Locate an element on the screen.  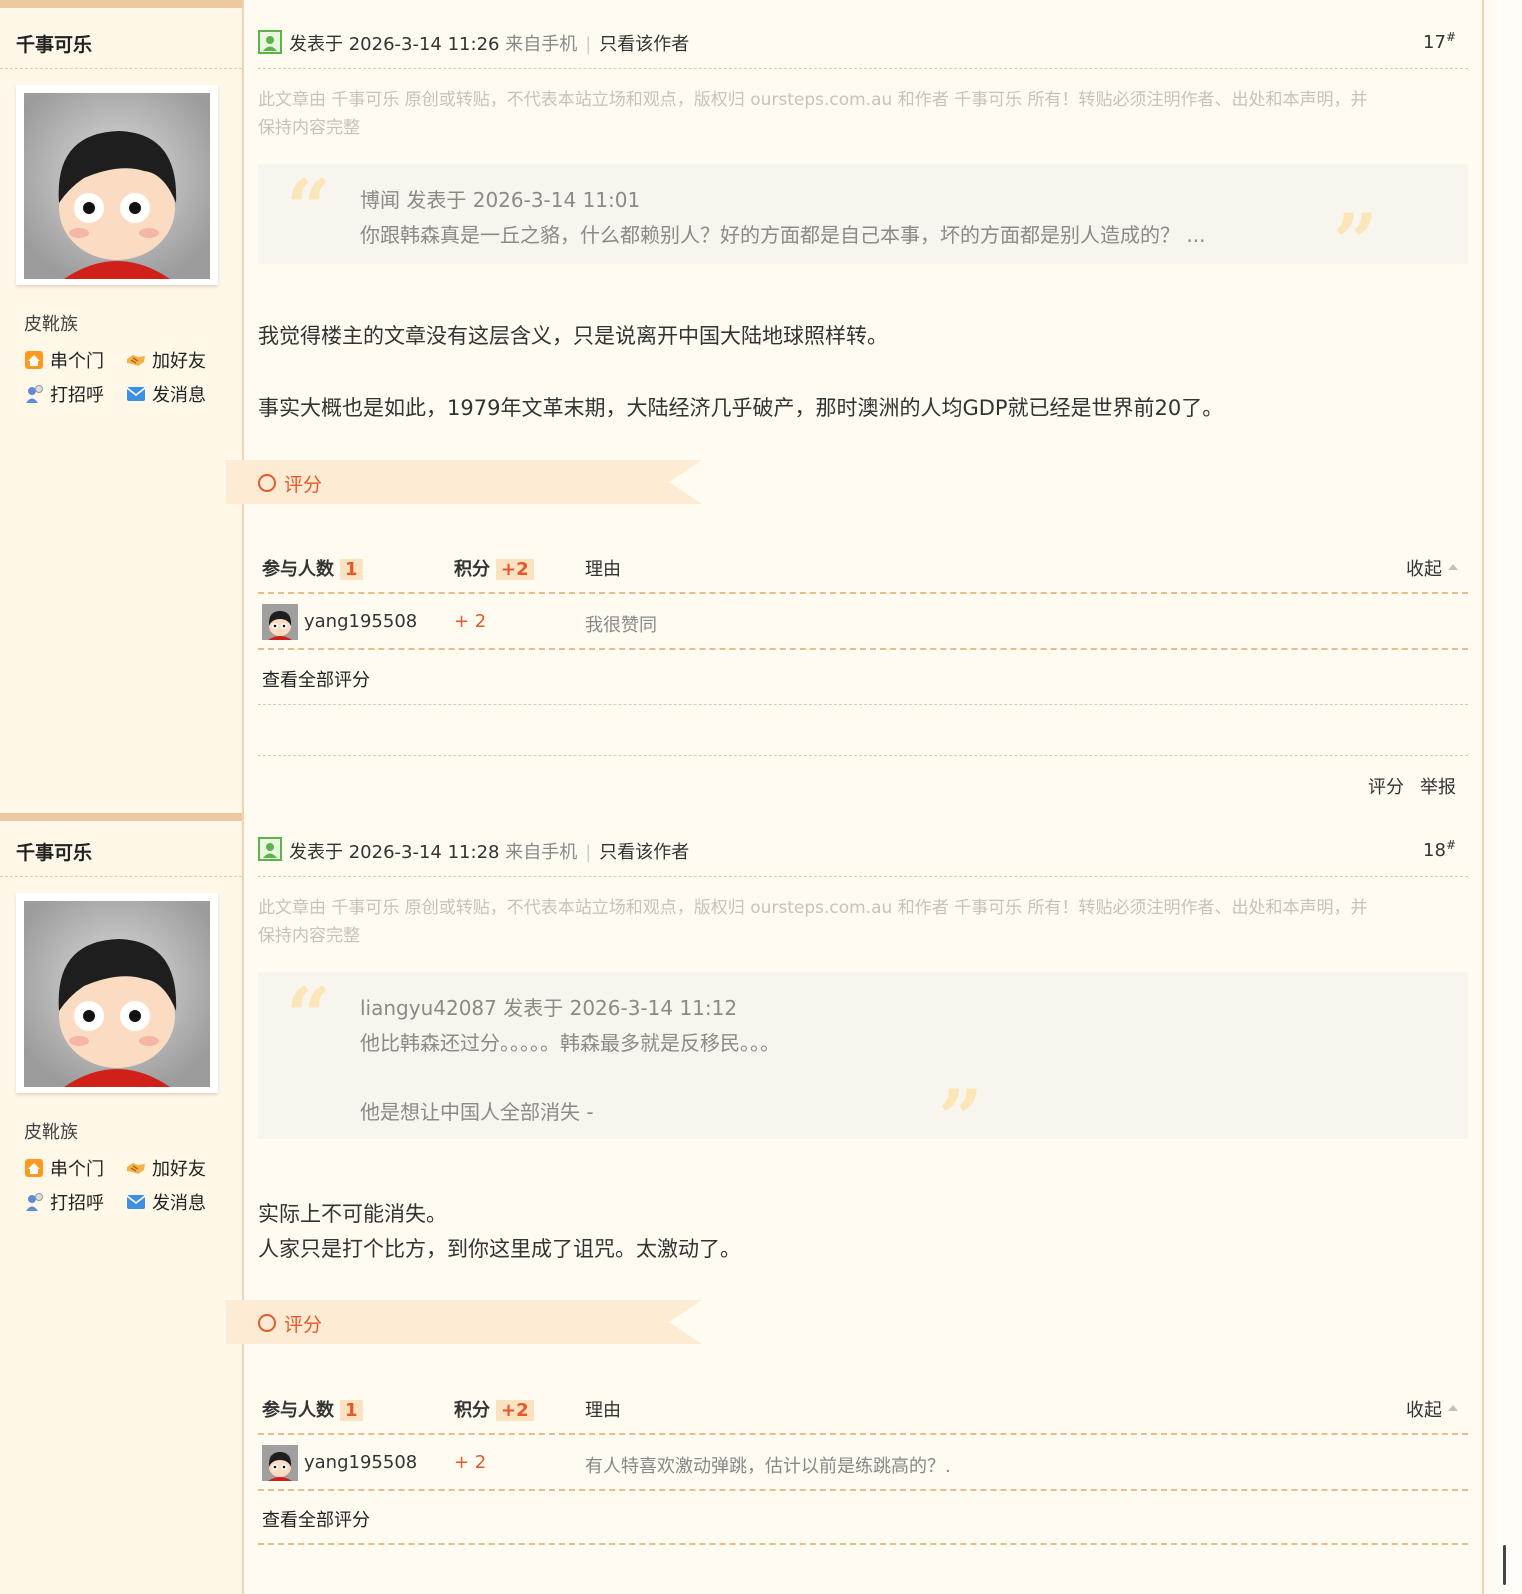
user-rank: 皮靴族 is located at coordinates (51, 324).